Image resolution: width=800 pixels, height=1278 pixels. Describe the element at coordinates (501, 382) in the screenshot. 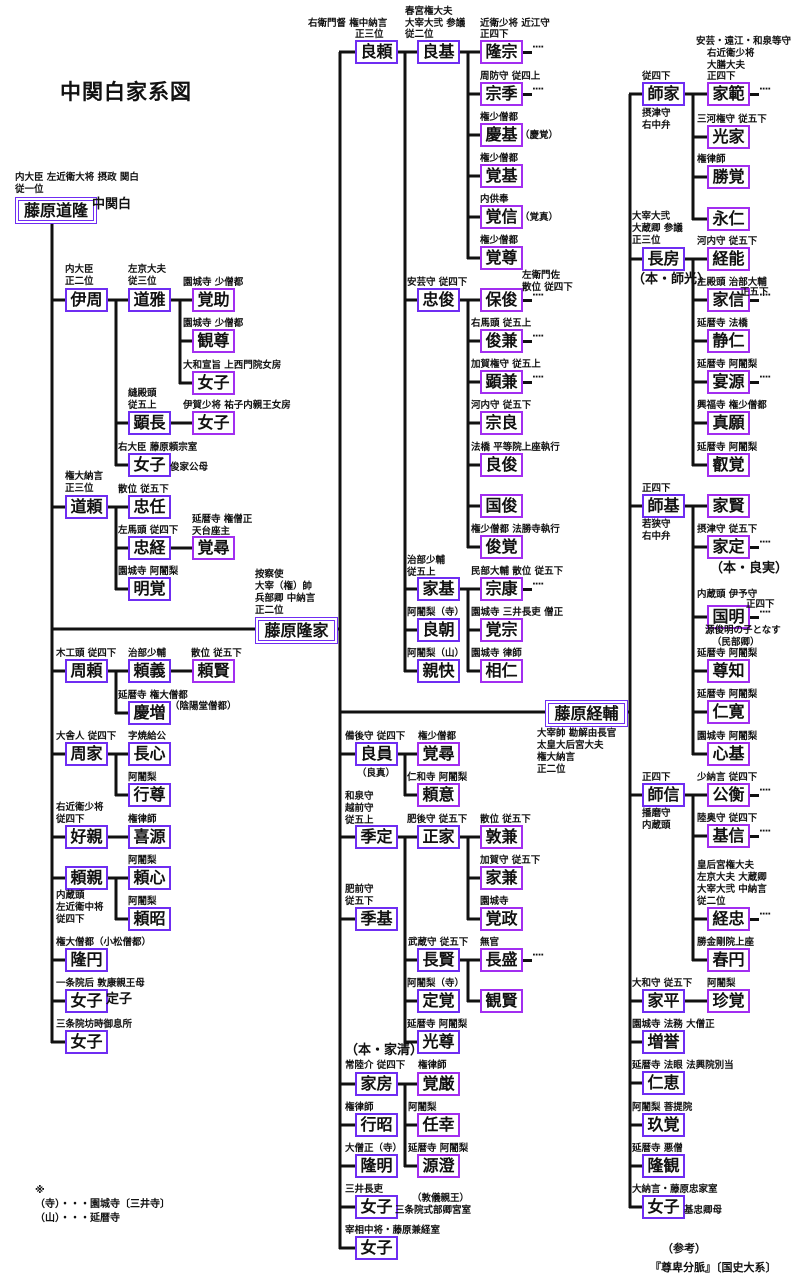

I see `person-box: 顕兼` at that location.